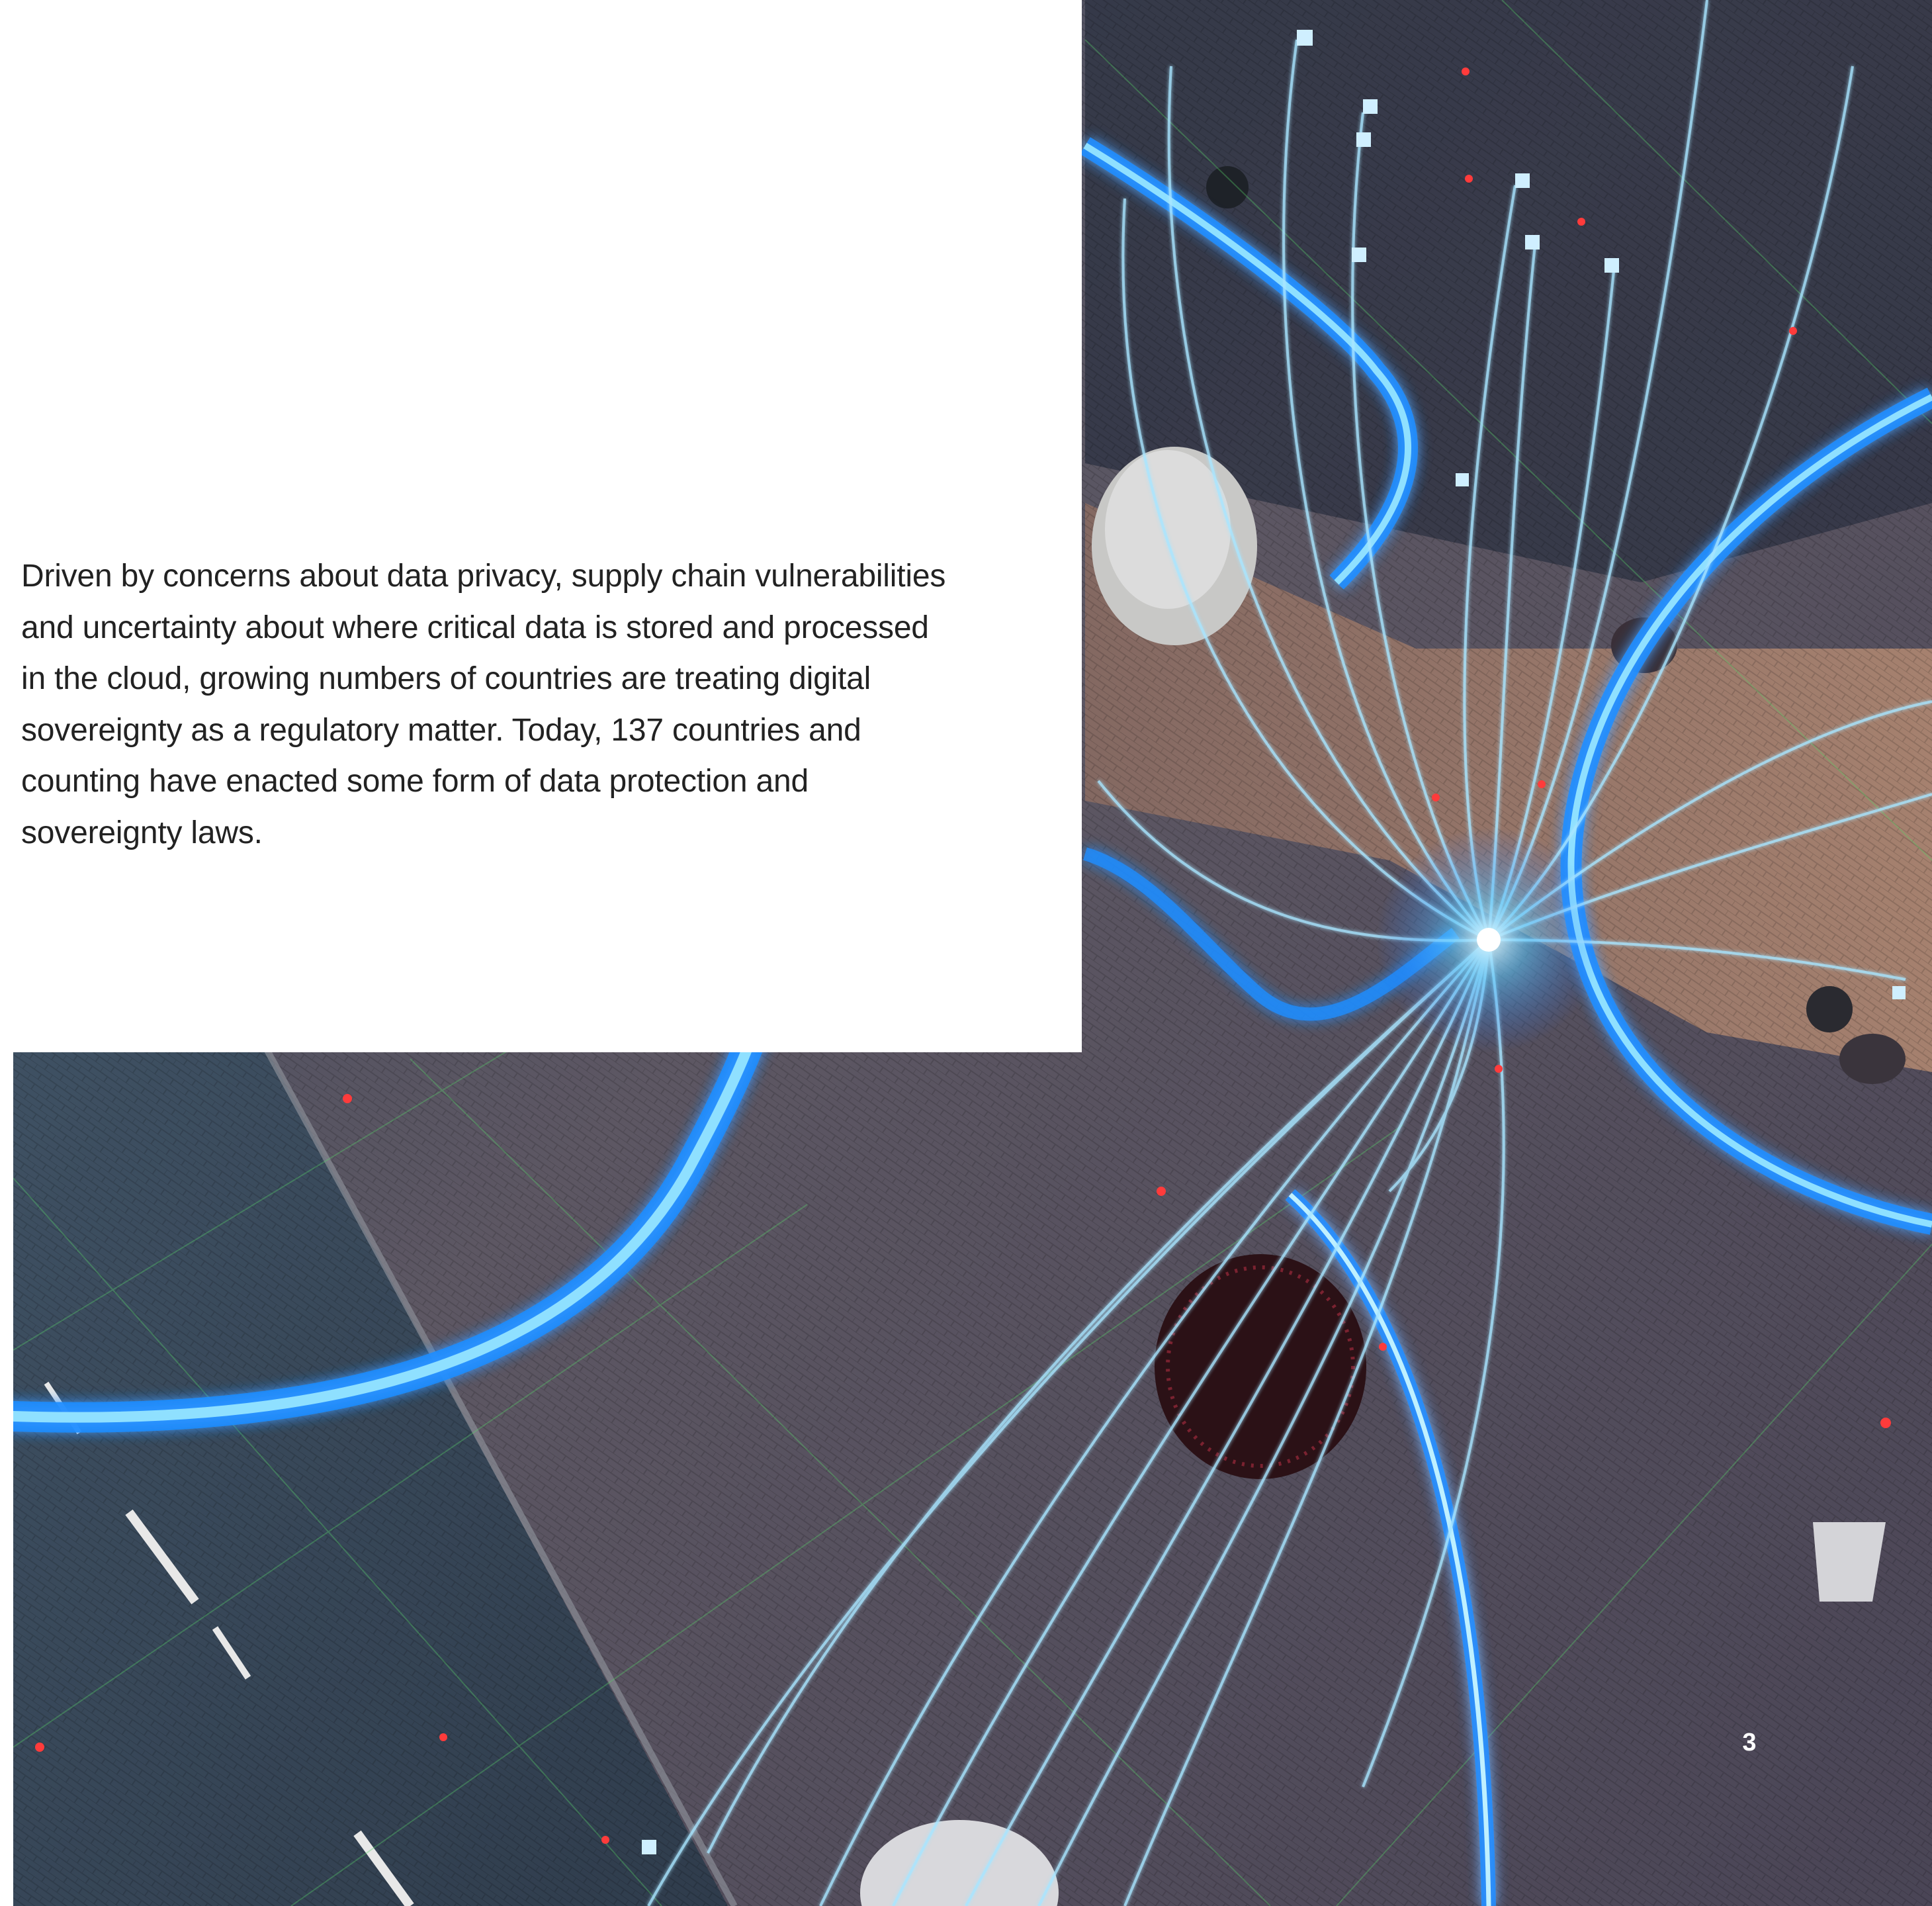 The width and height of the screenshot is (1932, 1906). Describe the element at coordinates (1489, 940) in the screenshot. I see `data-hub-core` at that location.